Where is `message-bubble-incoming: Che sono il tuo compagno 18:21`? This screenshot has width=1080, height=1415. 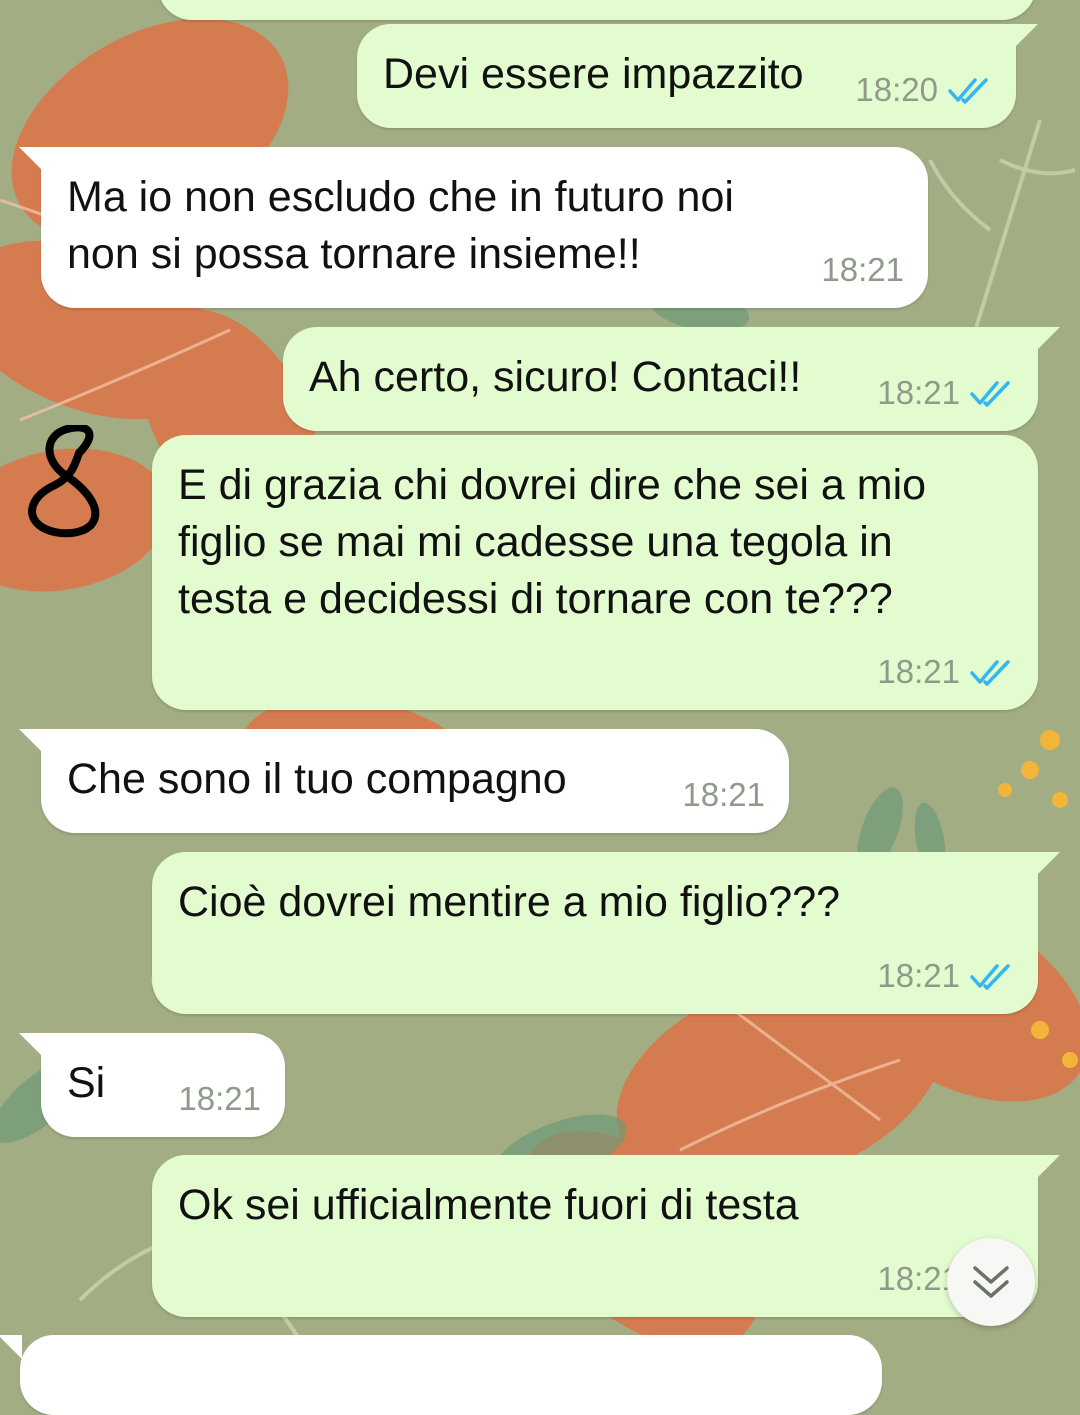 message-bubble-incoming: Che sono il tuo compagno 18:21 is located at coordinates (404, 781).